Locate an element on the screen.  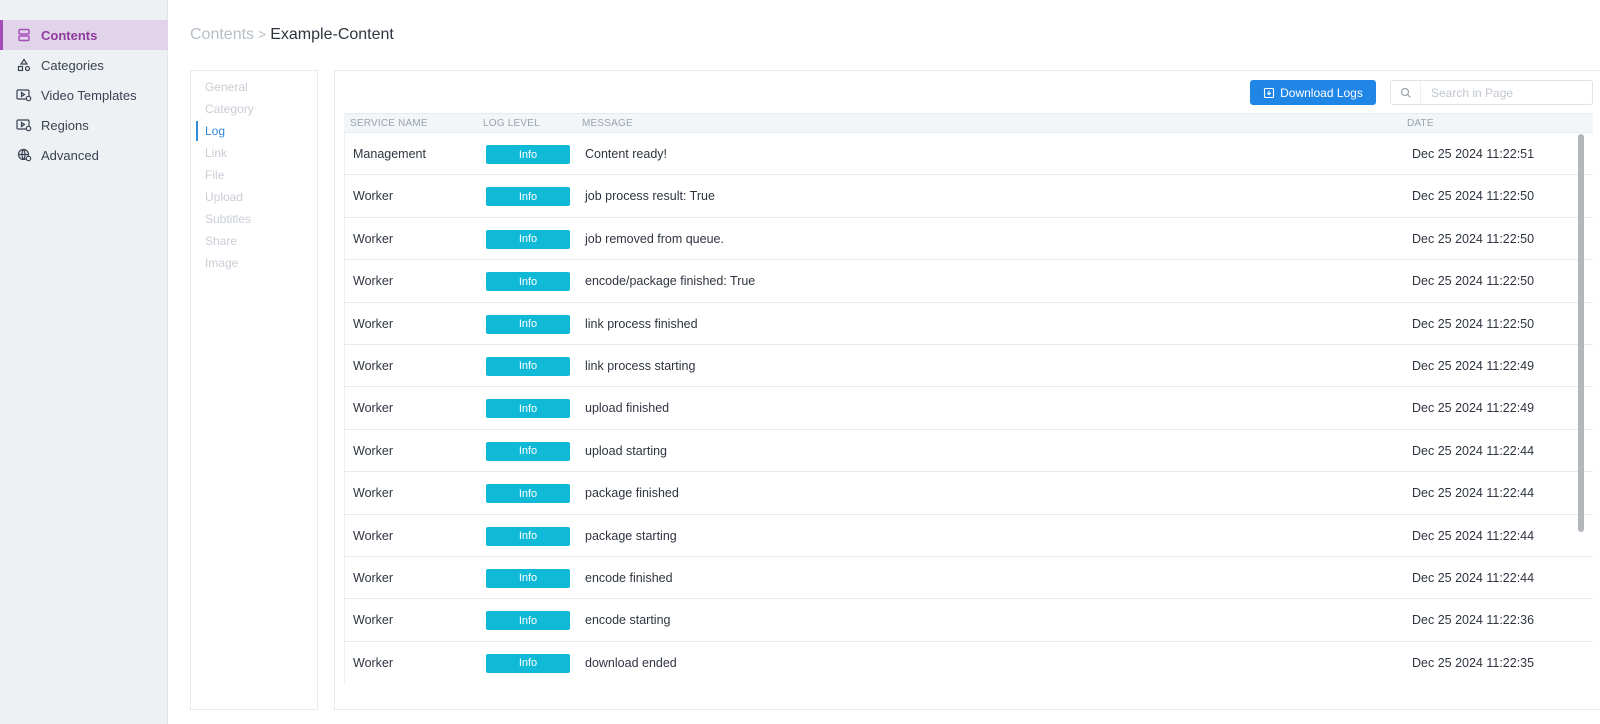
server-icon is located at coordinates (24, 35).